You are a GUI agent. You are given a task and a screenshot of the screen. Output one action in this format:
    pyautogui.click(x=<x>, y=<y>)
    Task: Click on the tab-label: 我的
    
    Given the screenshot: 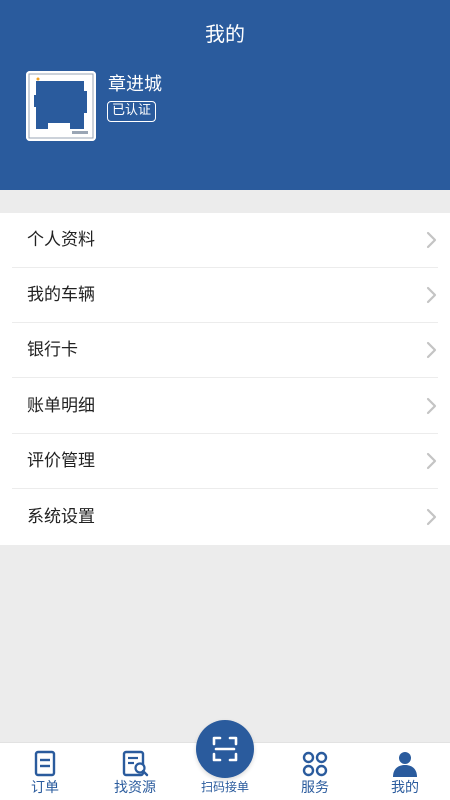 What is the action you would take?
    pyautogui.click(x=405, y=788)
    